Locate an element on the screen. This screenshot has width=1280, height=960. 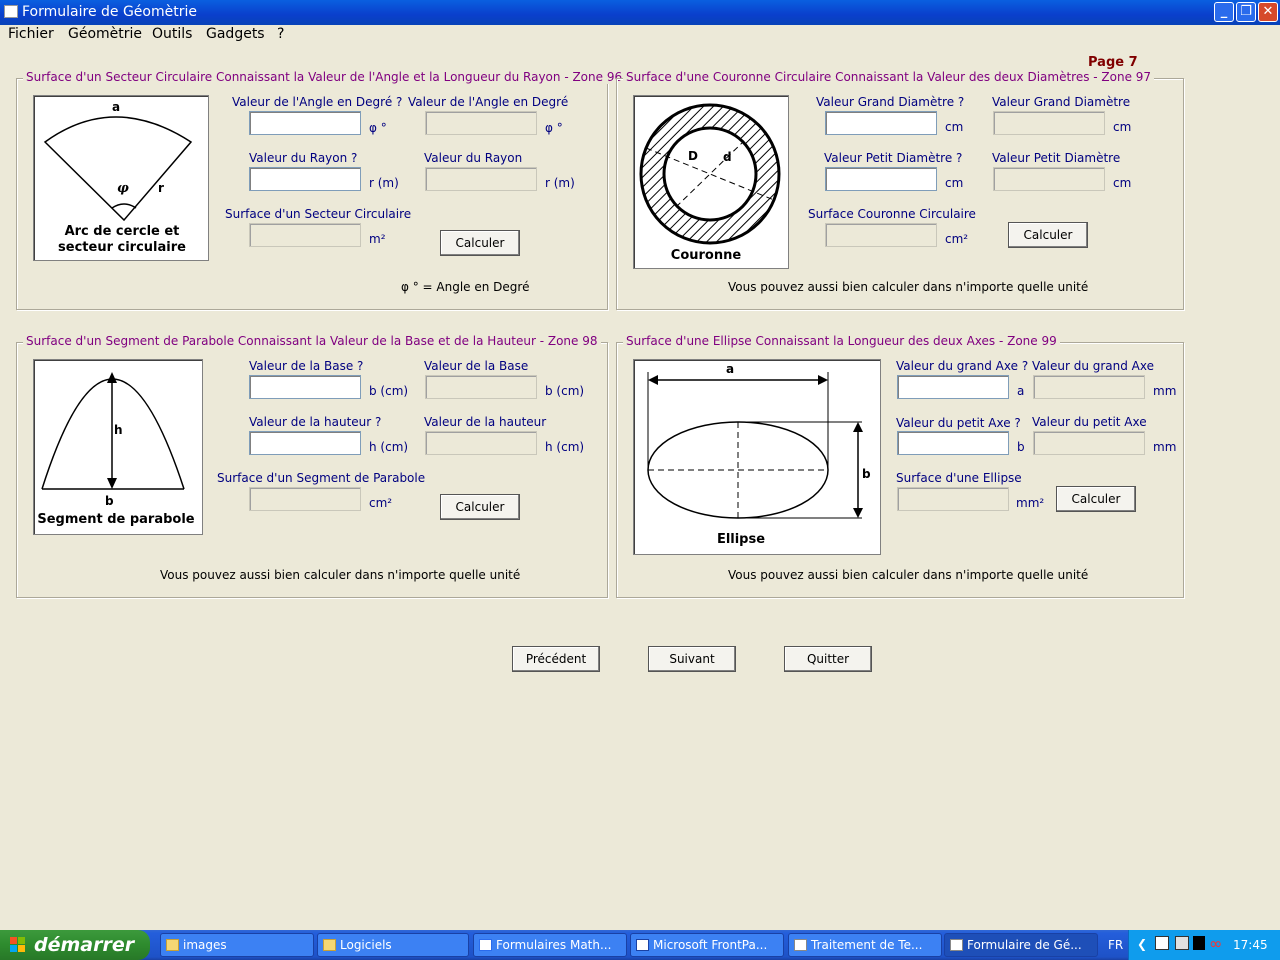
angle-unit: φ ° is located at coordinates (378, 128).